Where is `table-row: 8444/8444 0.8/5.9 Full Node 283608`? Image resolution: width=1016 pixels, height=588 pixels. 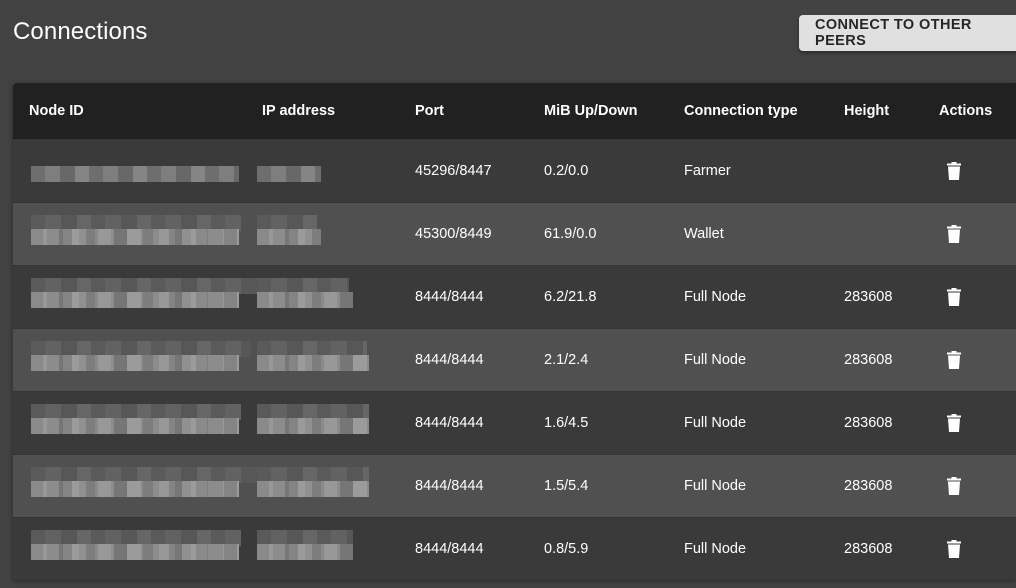
table-row: 8444/8444 0.8/5.9 Full Node 283608 is located at coordinates (514, 548).